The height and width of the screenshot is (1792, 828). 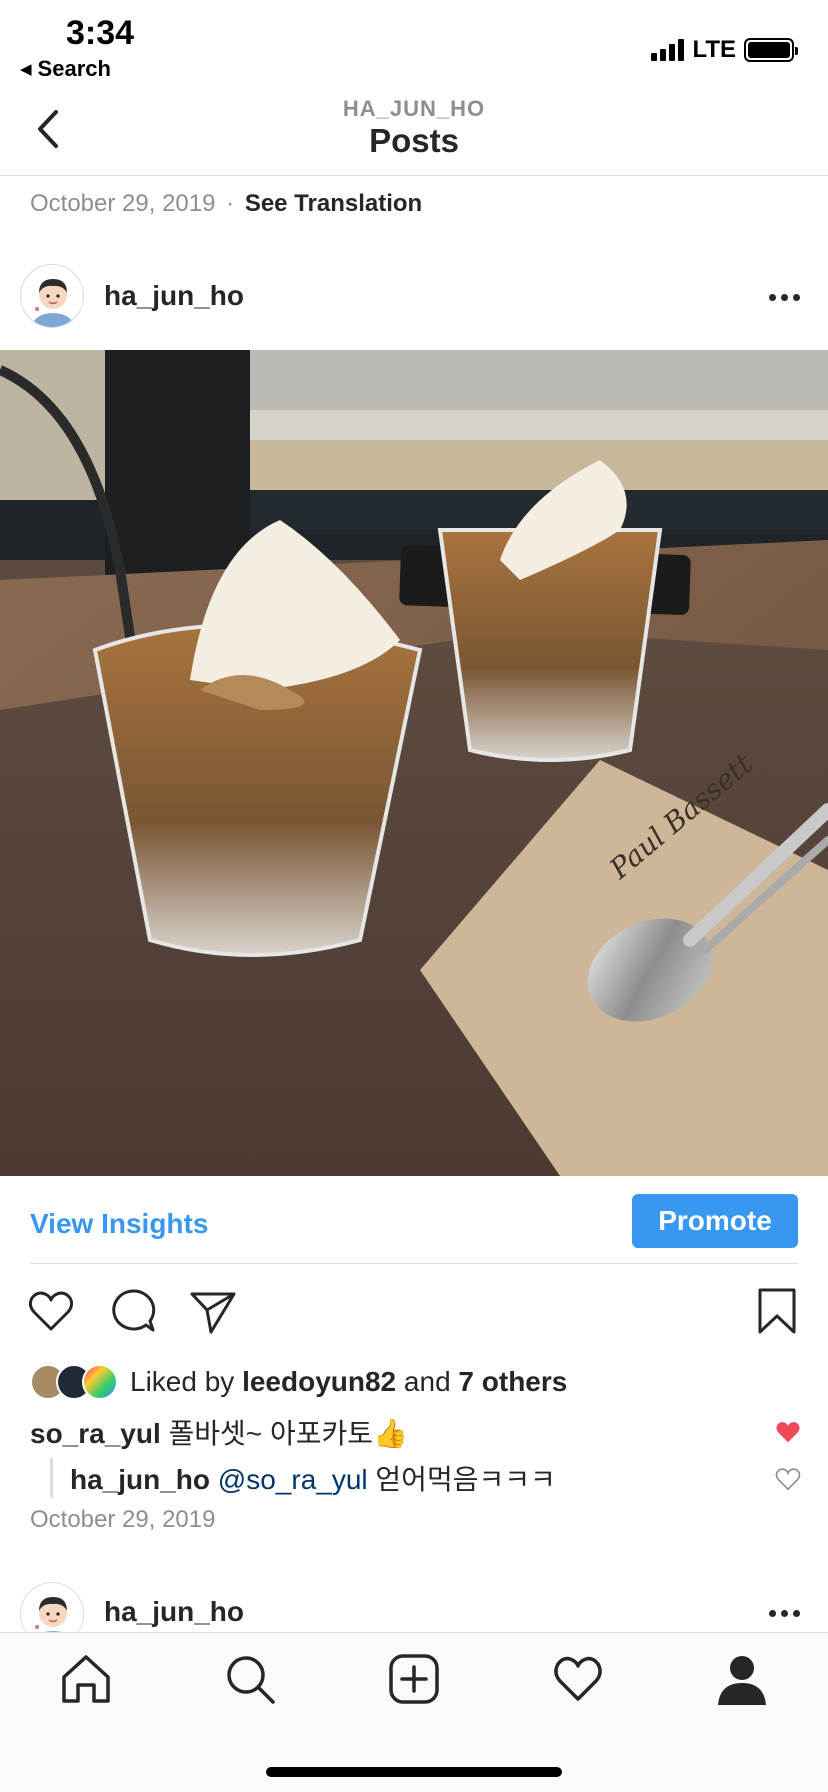 I want to click on comment-text: 얻어먹음ㅋㅋㅋ, so click(x=465, y=1479).